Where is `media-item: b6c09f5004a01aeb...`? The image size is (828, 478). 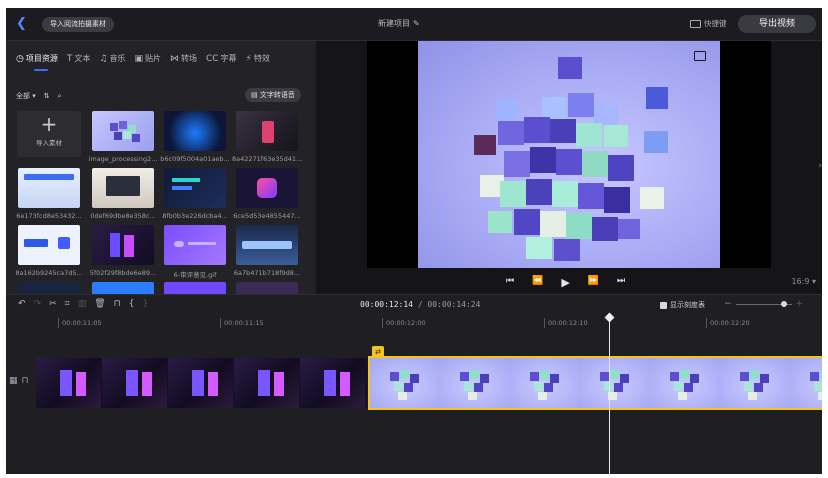 media-item: b6c09f5004a01aeb... is located at coordinates (195, 137).